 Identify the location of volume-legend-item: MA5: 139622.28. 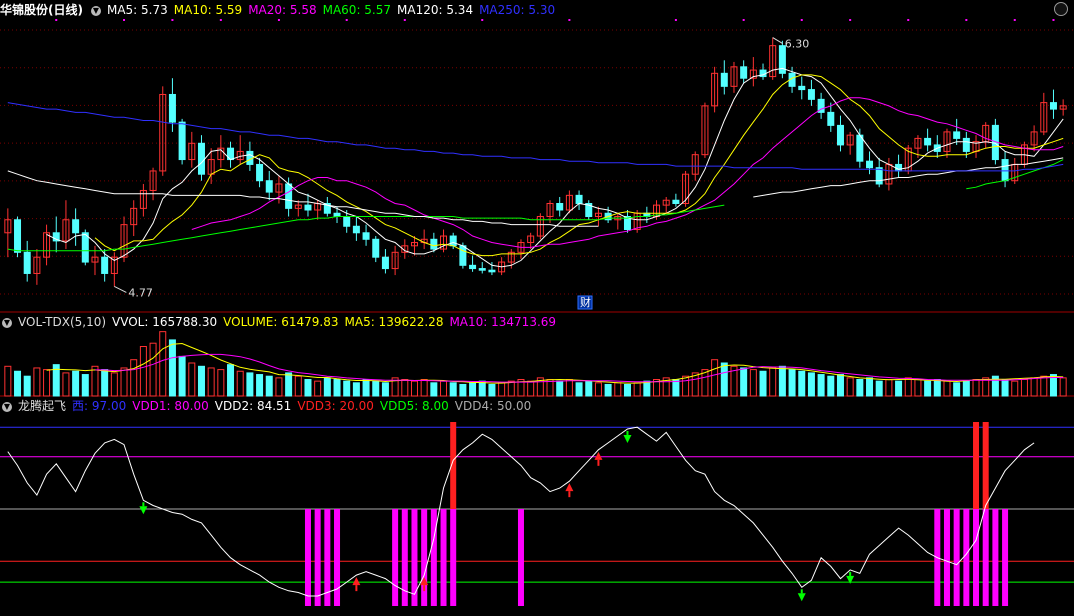
(394, 322).